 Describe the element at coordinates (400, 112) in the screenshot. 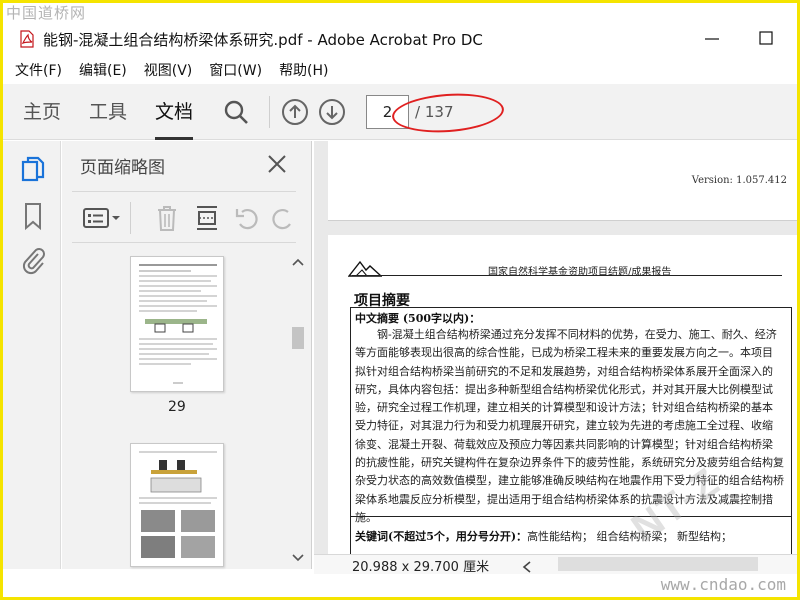

I see `main-toolbar: 主页 工具 文档 2 / 137` at that location.